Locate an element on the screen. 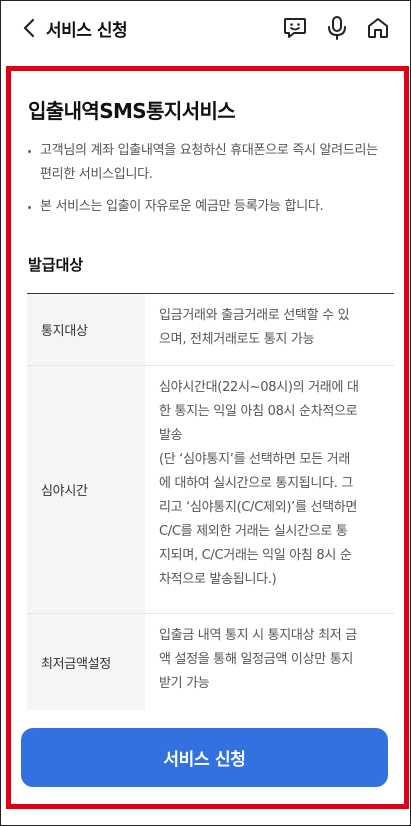 The image size is (411, 826). table-row-label: 심야시간 is located at coordinates (86, 489).